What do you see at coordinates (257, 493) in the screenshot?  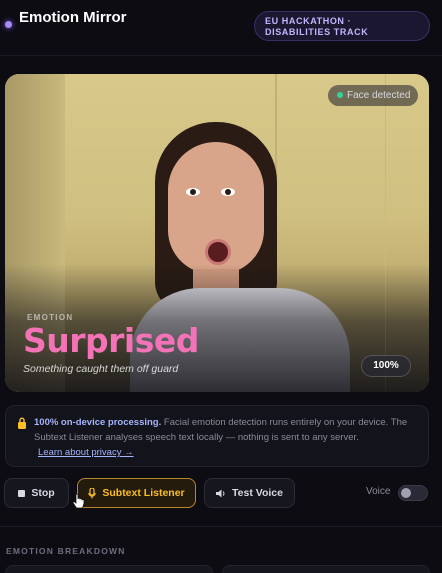 I see `test-voice-label: Test Voice` at bounding box center [257, 493].